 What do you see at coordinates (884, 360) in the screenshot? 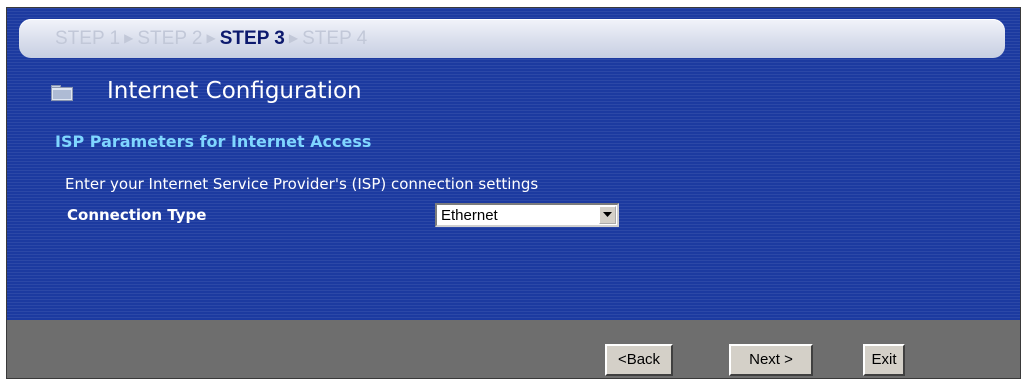
I see `exit-button: Exit` at bounding box center [884, 360].